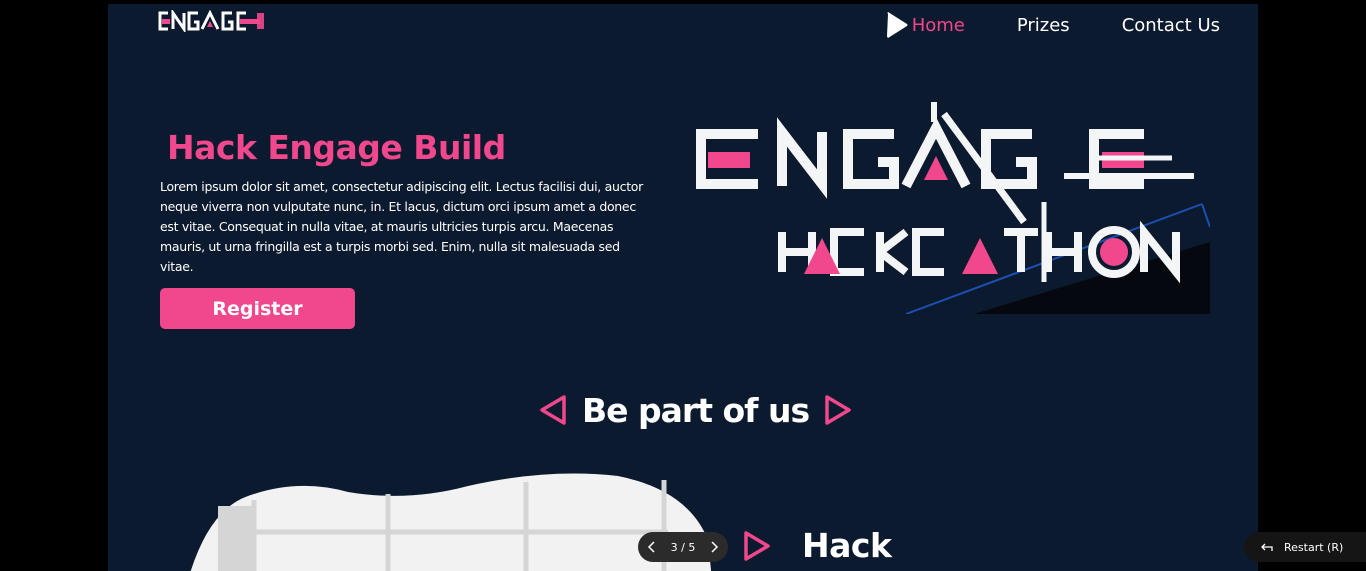  What do you see at coordinates (257, 308) in the screenshot?
I see `register-button: Register` at bounding box center [257, 308].